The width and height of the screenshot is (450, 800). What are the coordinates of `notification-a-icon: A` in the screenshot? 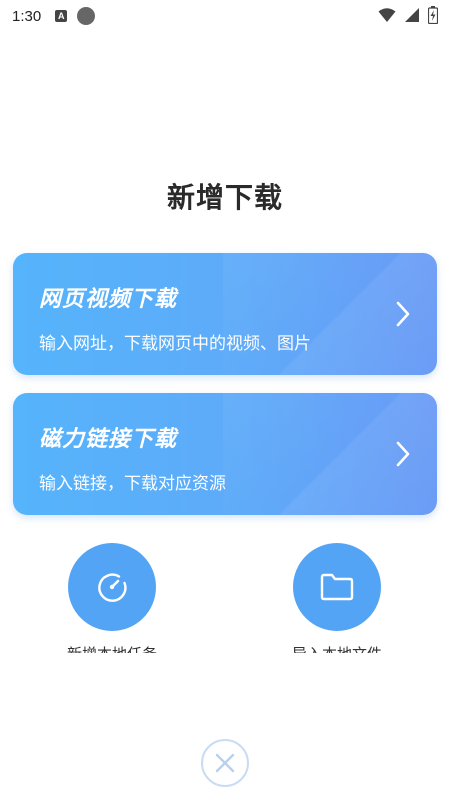 It's located at (61, 16).